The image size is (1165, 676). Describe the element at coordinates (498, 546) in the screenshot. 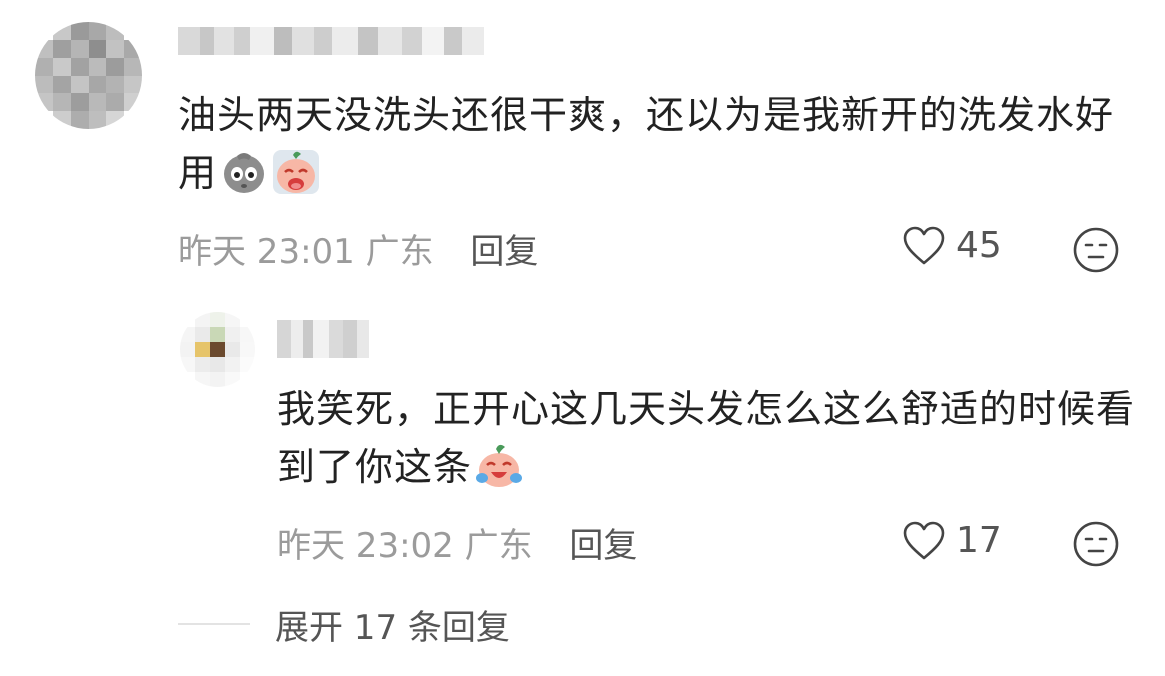

I see `reply-location: 广东` at that location.